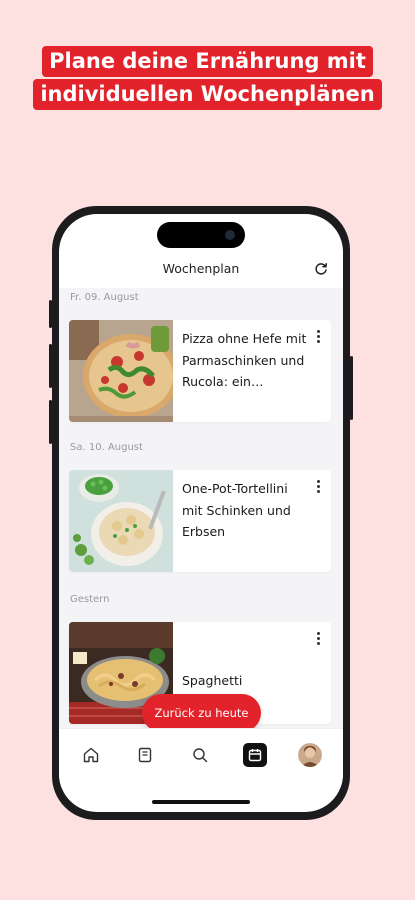 Image resolution: width=415 pixels, height=900 pixels. Describe the element at coordinates (145, 755) in the screenshot. I see `recipe-book-icon` at that location.